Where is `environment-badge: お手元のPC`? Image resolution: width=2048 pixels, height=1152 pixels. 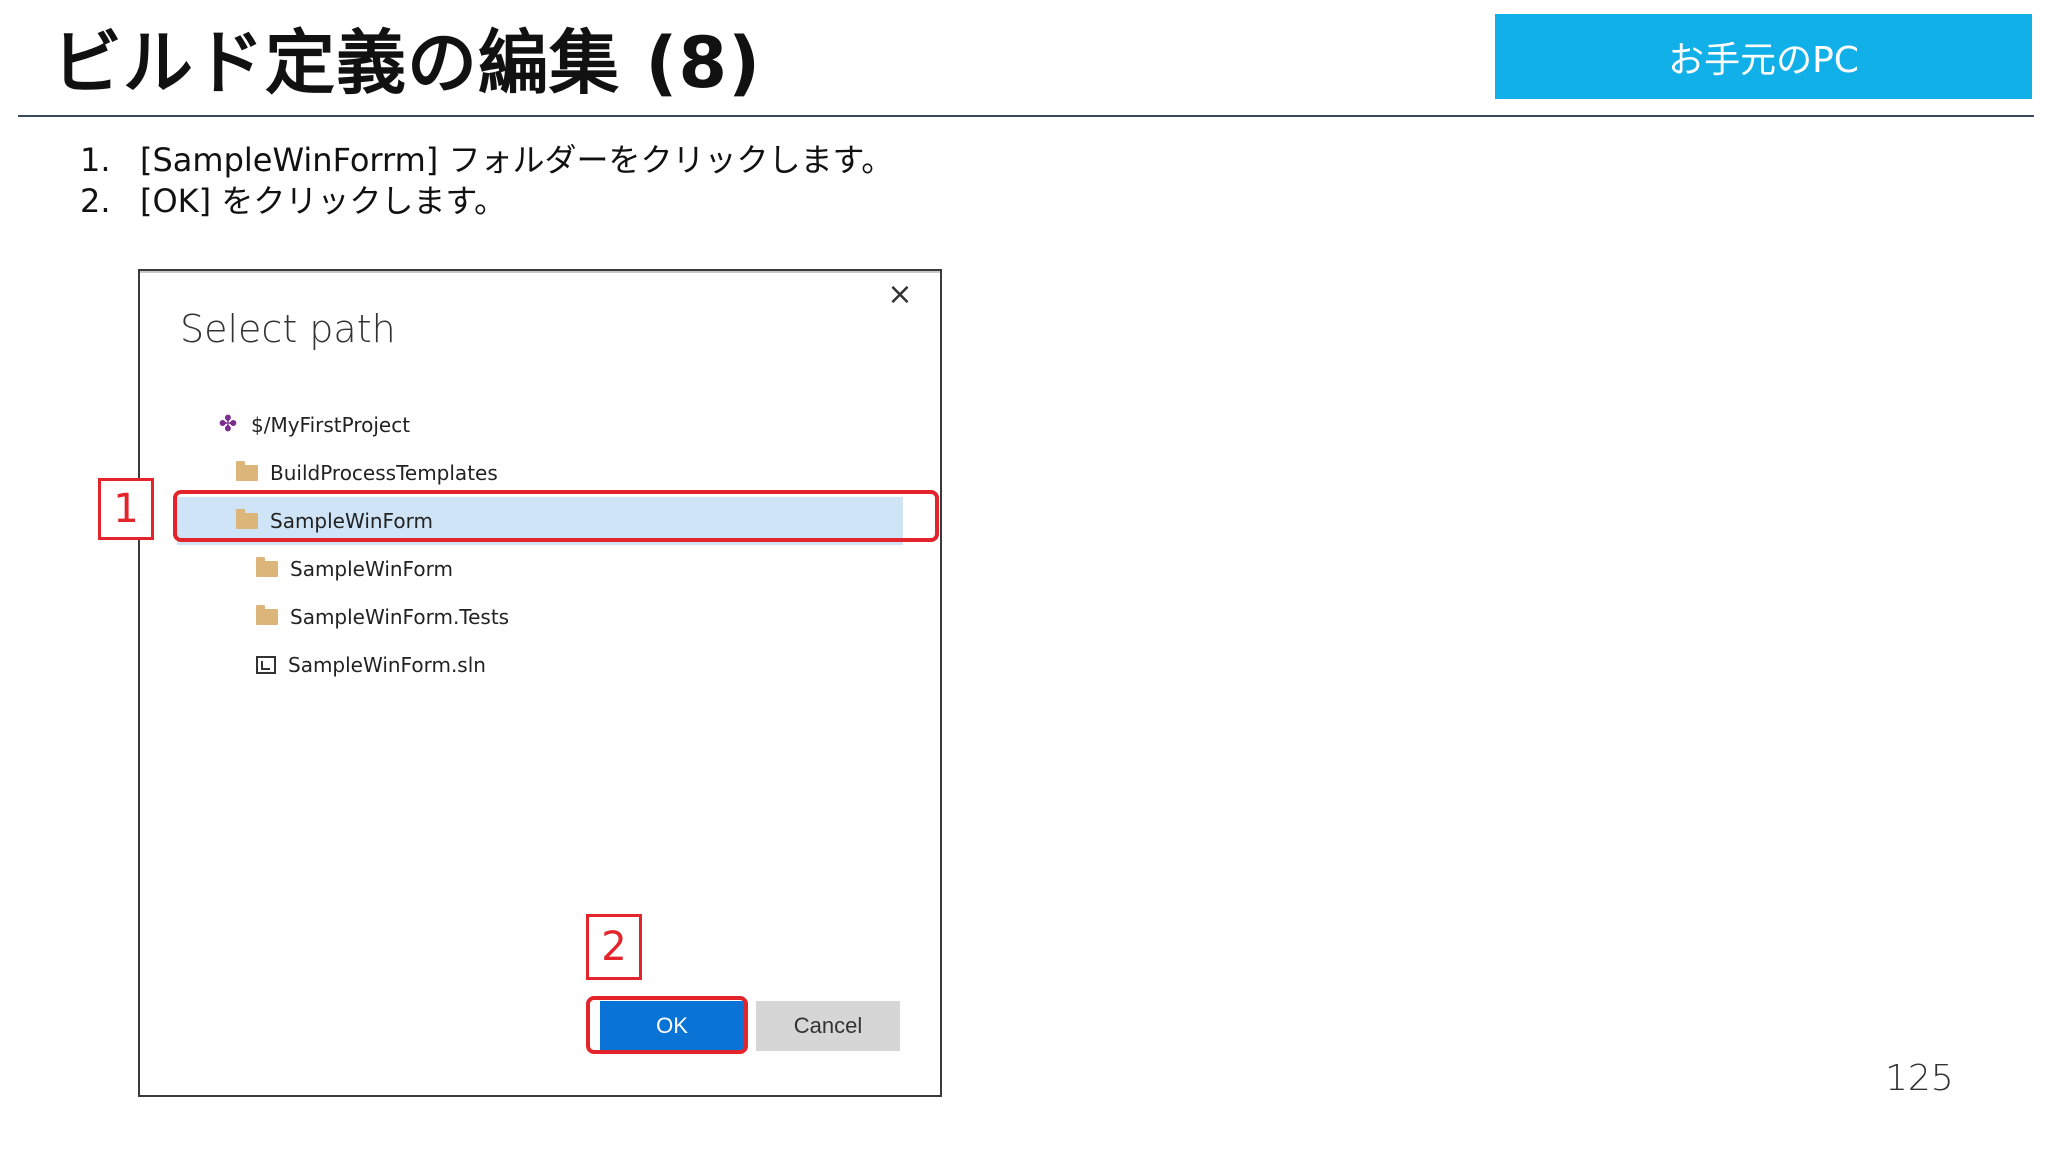
environment-badge: お手元のPC is located at coordinates (1763, 56).